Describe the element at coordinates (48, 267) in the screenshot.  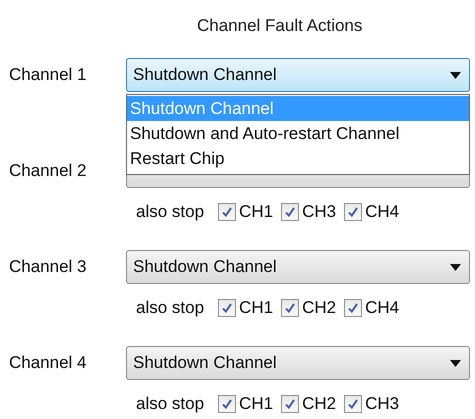
I see `channel-label: Channel 3` at that location.